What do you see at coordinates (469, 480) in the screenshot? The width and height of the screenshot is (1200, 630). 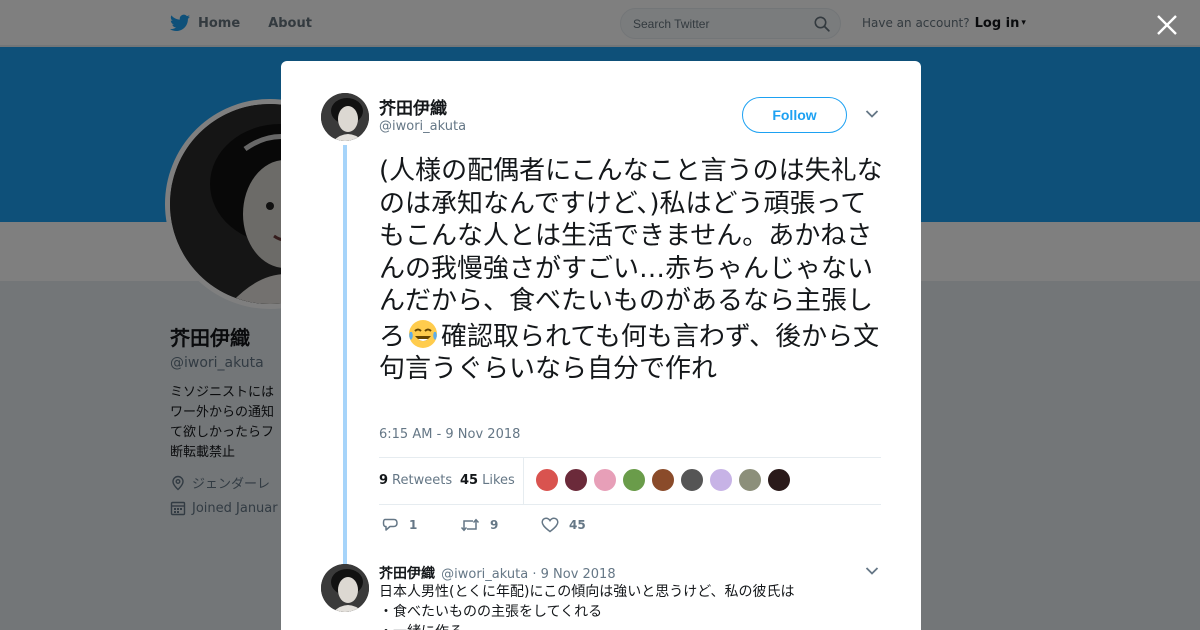 I see `likes-count: 45` at bounding box center [469, 480].